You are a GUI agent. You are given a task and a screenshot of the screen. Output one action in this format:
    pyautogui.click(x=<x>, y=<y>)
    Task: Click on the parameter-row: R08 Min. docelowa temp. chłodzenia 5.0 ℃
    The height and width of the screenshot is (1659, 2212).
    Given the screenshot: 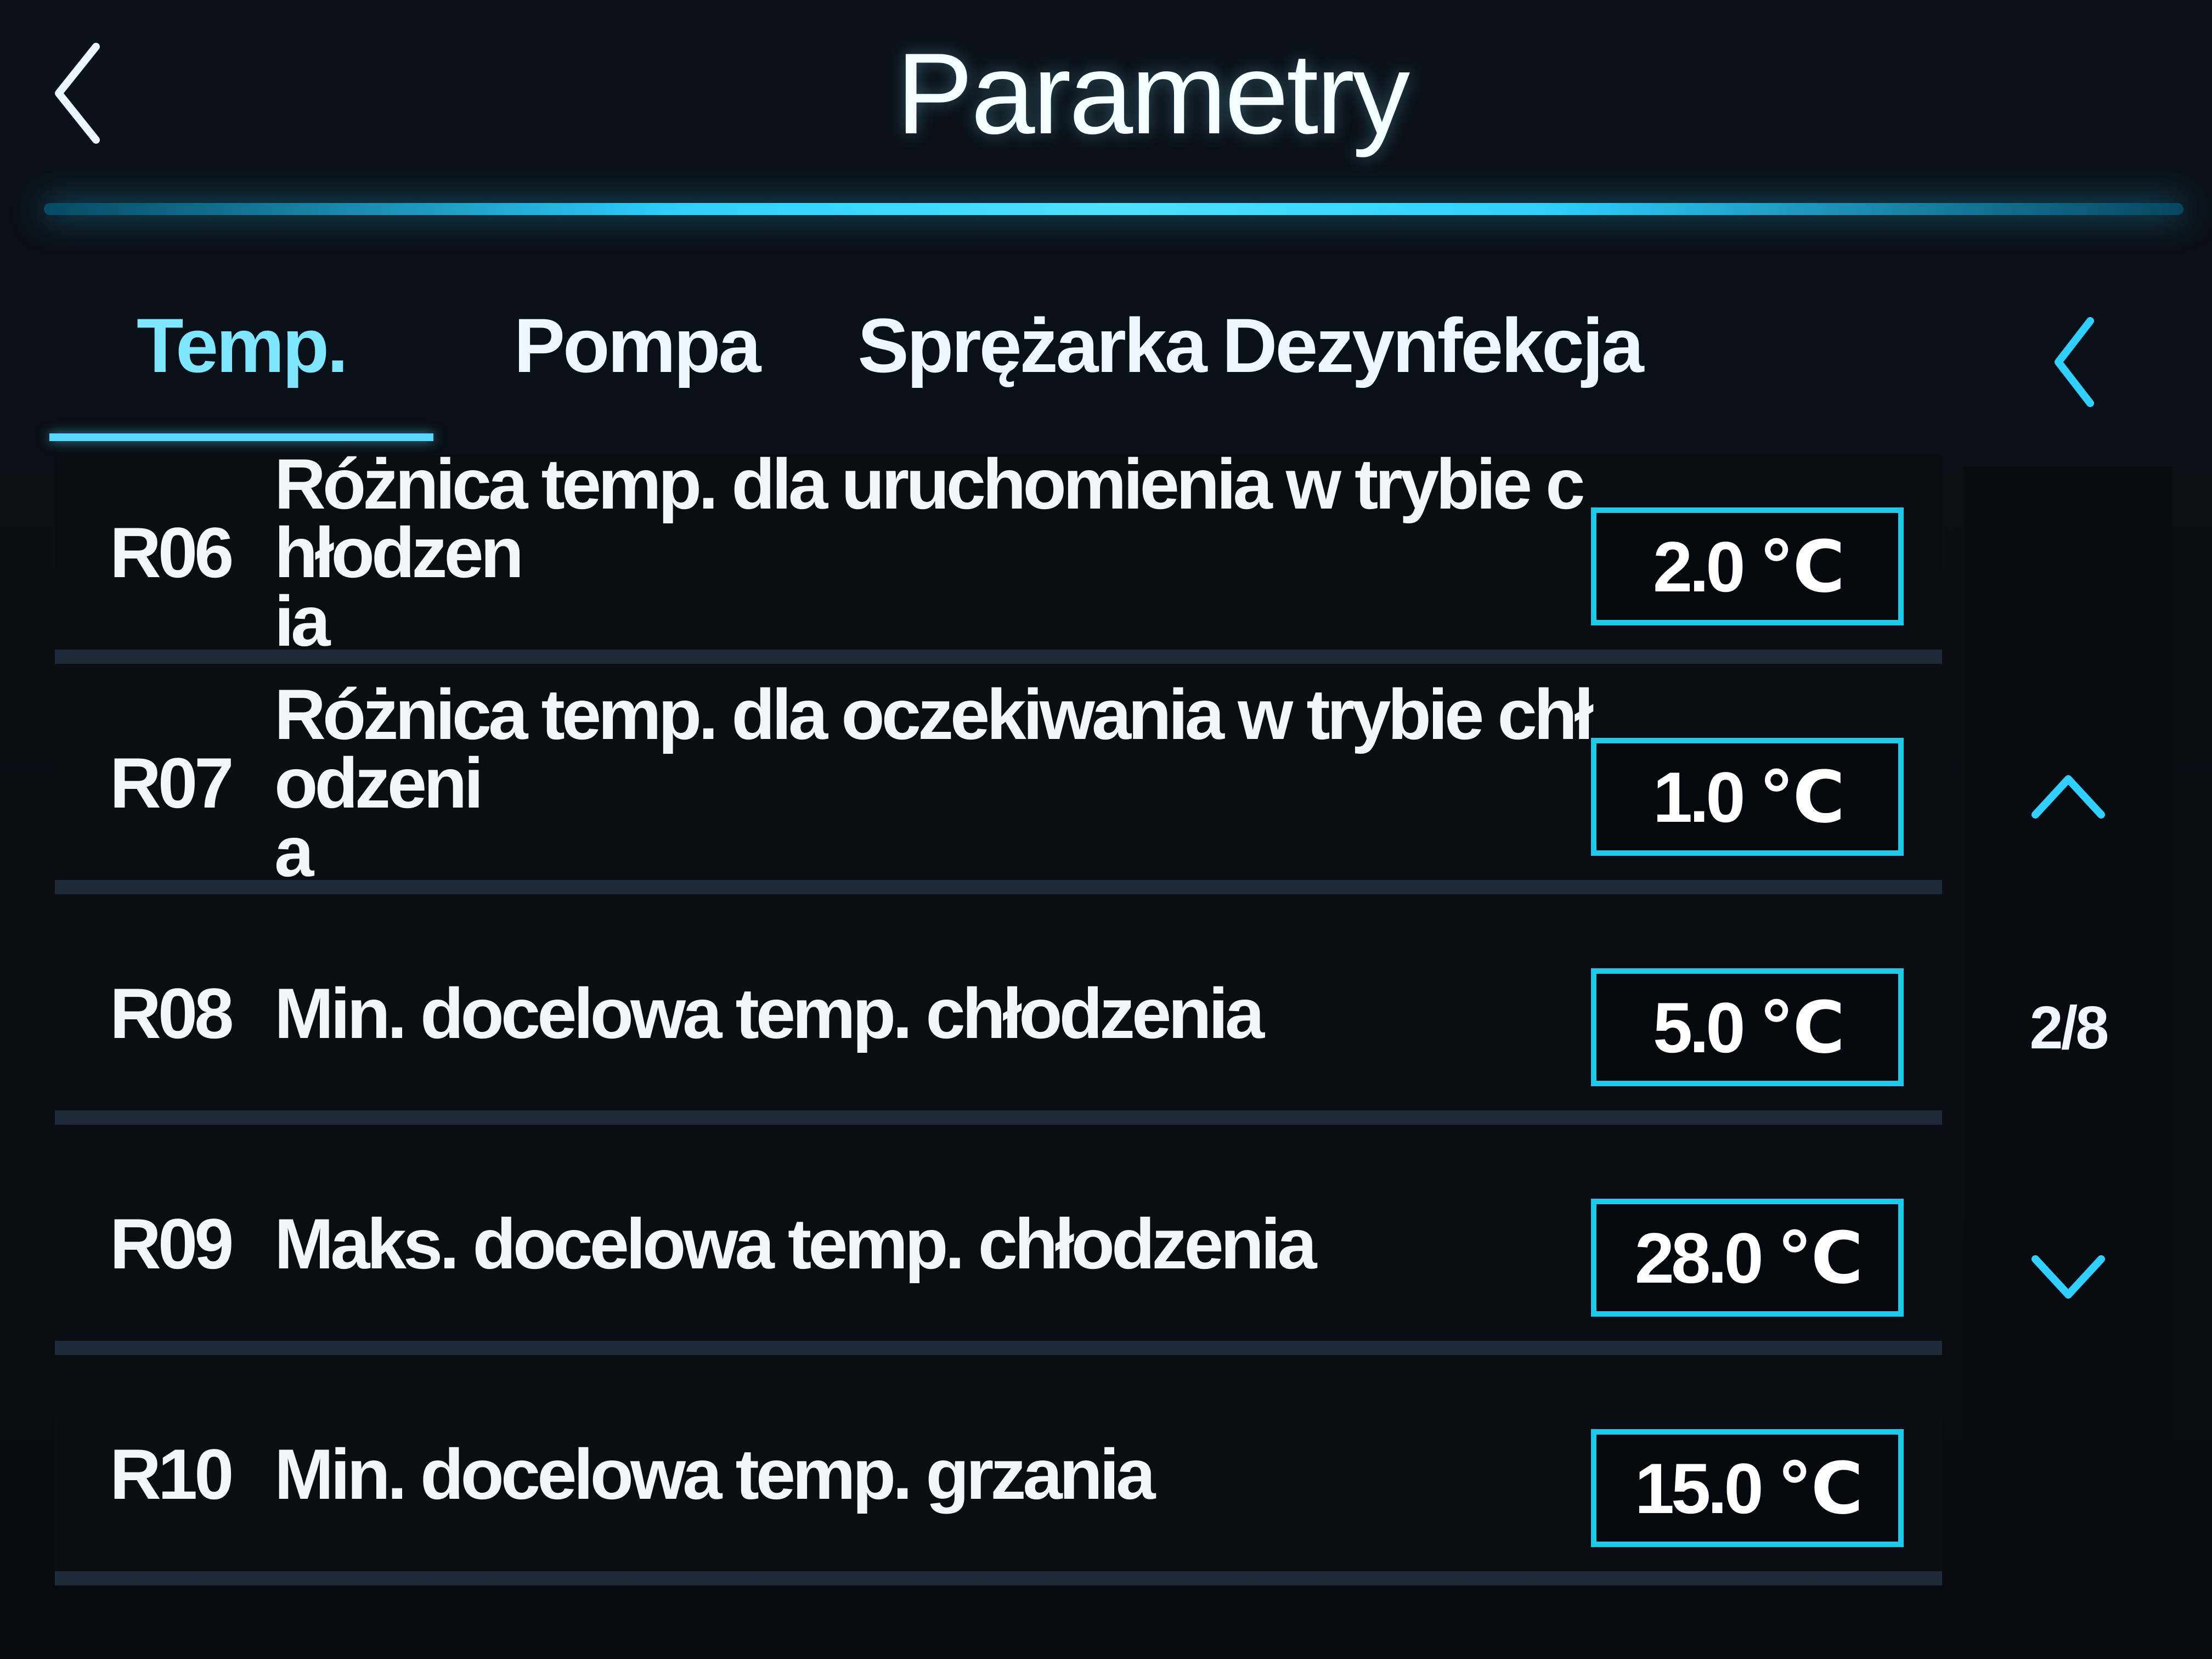 What is the action you would take?
    pyautogui.click(x=998, y=1021)
    